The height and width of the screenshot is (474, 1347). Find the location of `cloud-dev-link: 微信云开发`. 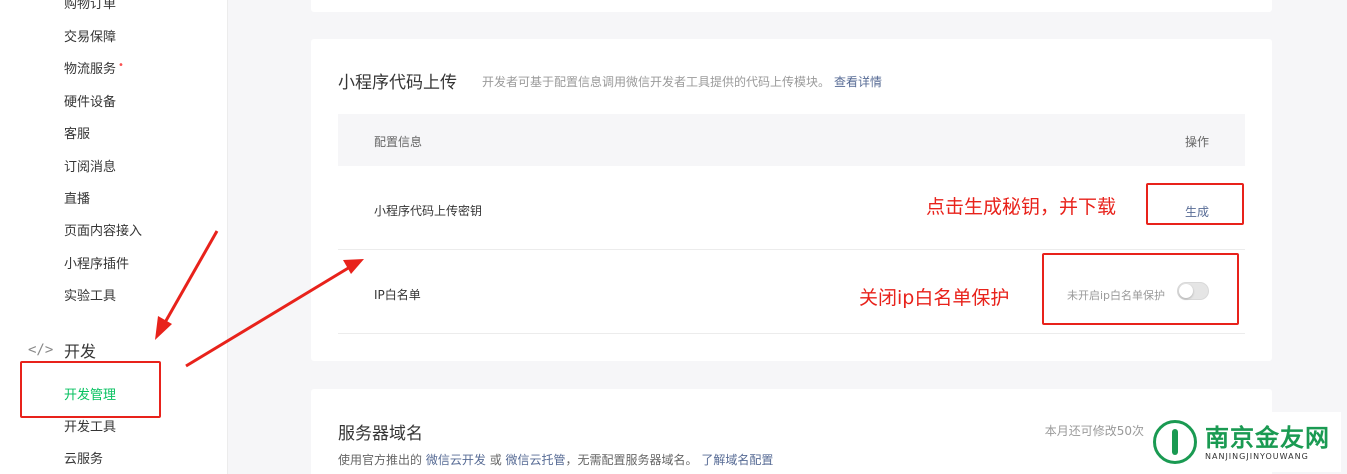

cloud-dev-link: 微信云开发 is located at coordinates (456, 460).